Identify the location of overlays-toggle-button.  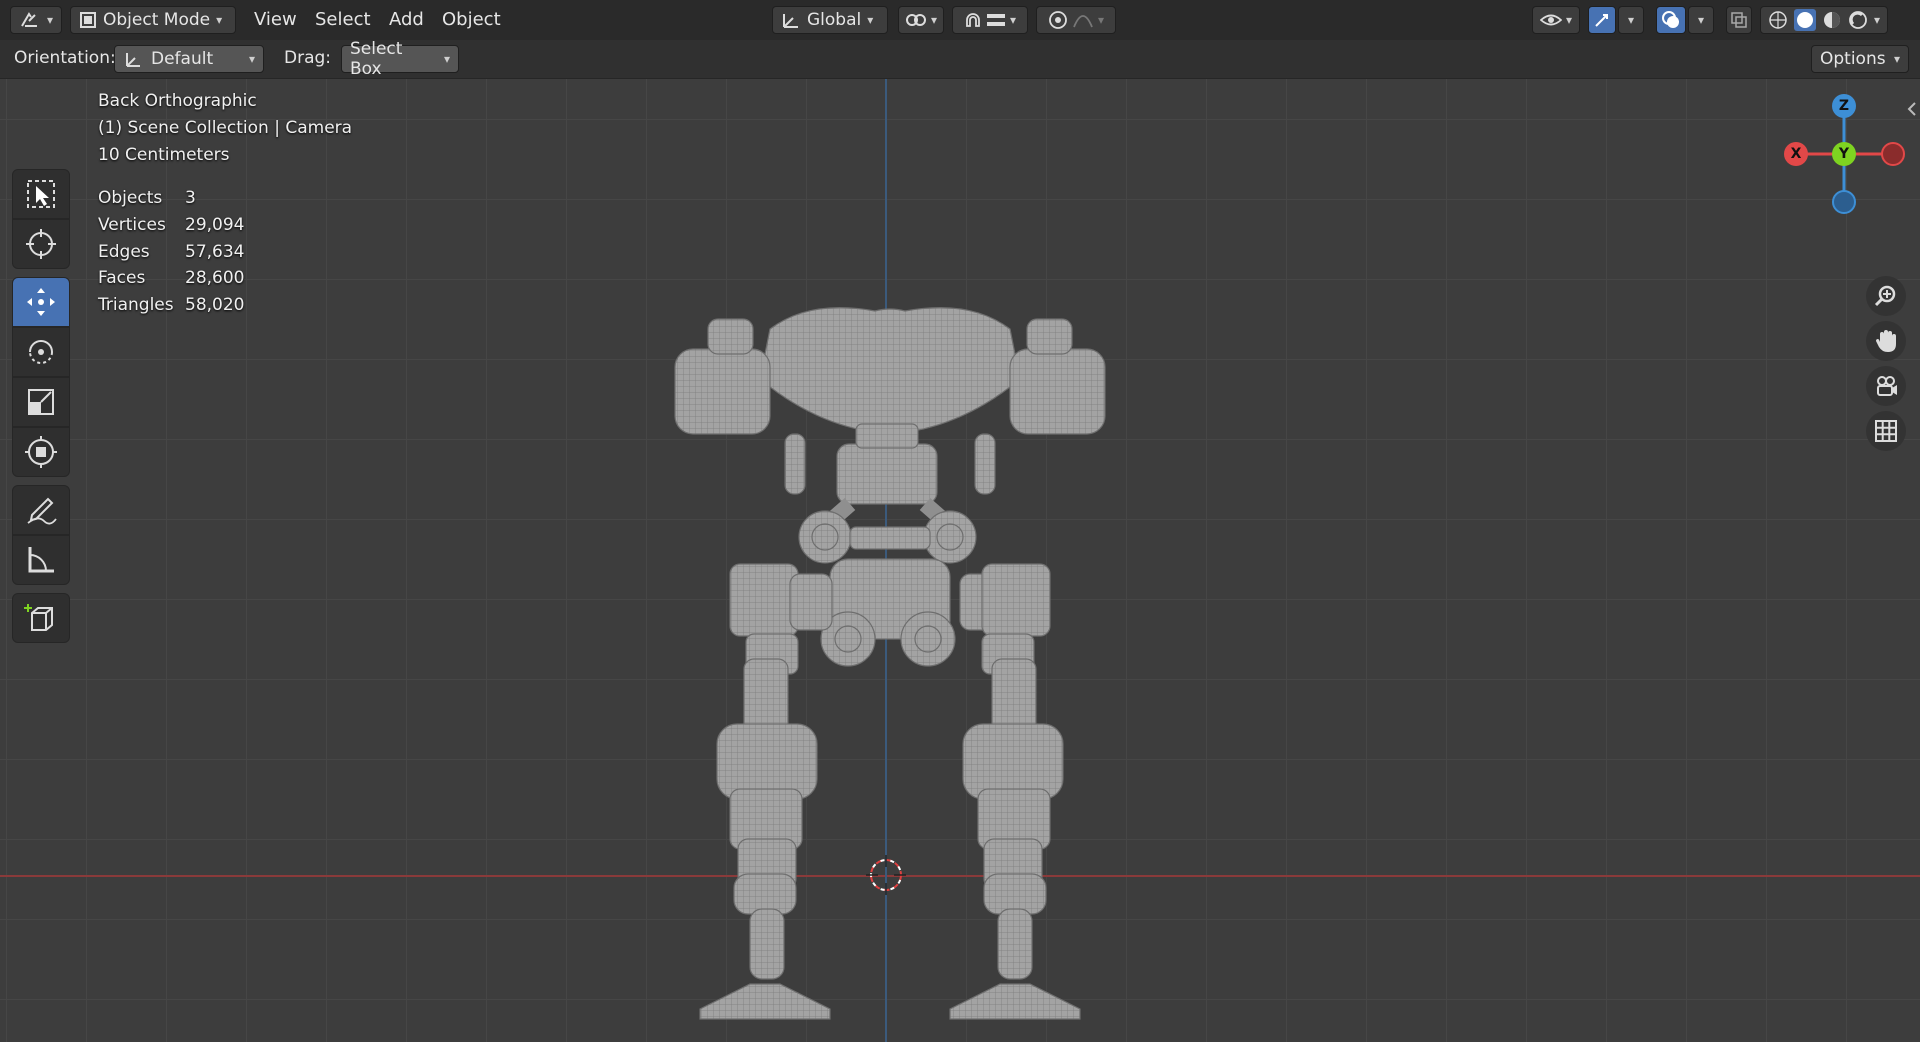
(1671, 20).